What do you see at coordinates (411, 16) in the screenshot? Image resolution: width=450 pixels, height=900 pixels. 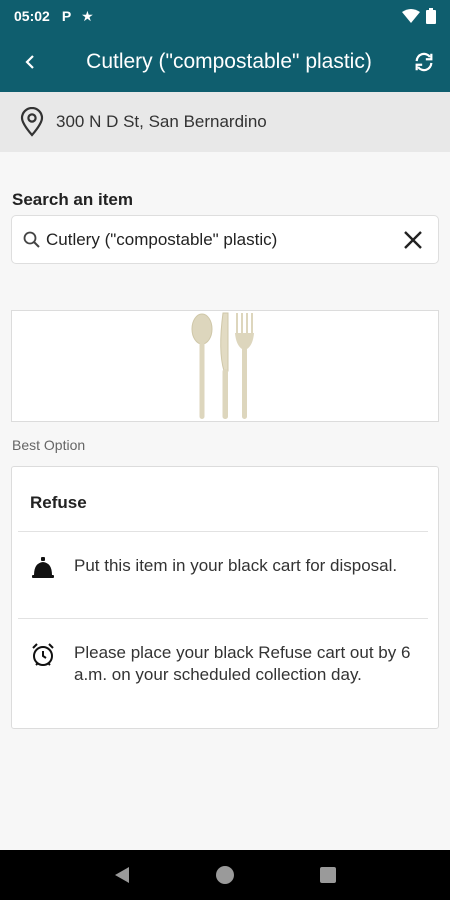 I see `wifi-icon` at bounding box center [411, 16].